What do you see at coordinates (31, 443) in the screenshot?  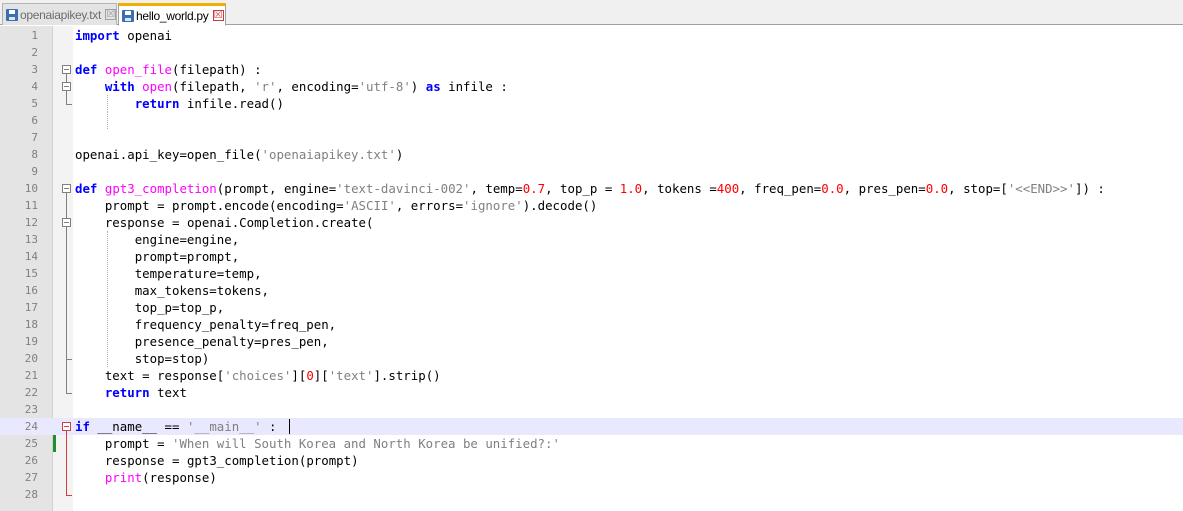 I see `line-number: 25` at bounding box center [31, 443].